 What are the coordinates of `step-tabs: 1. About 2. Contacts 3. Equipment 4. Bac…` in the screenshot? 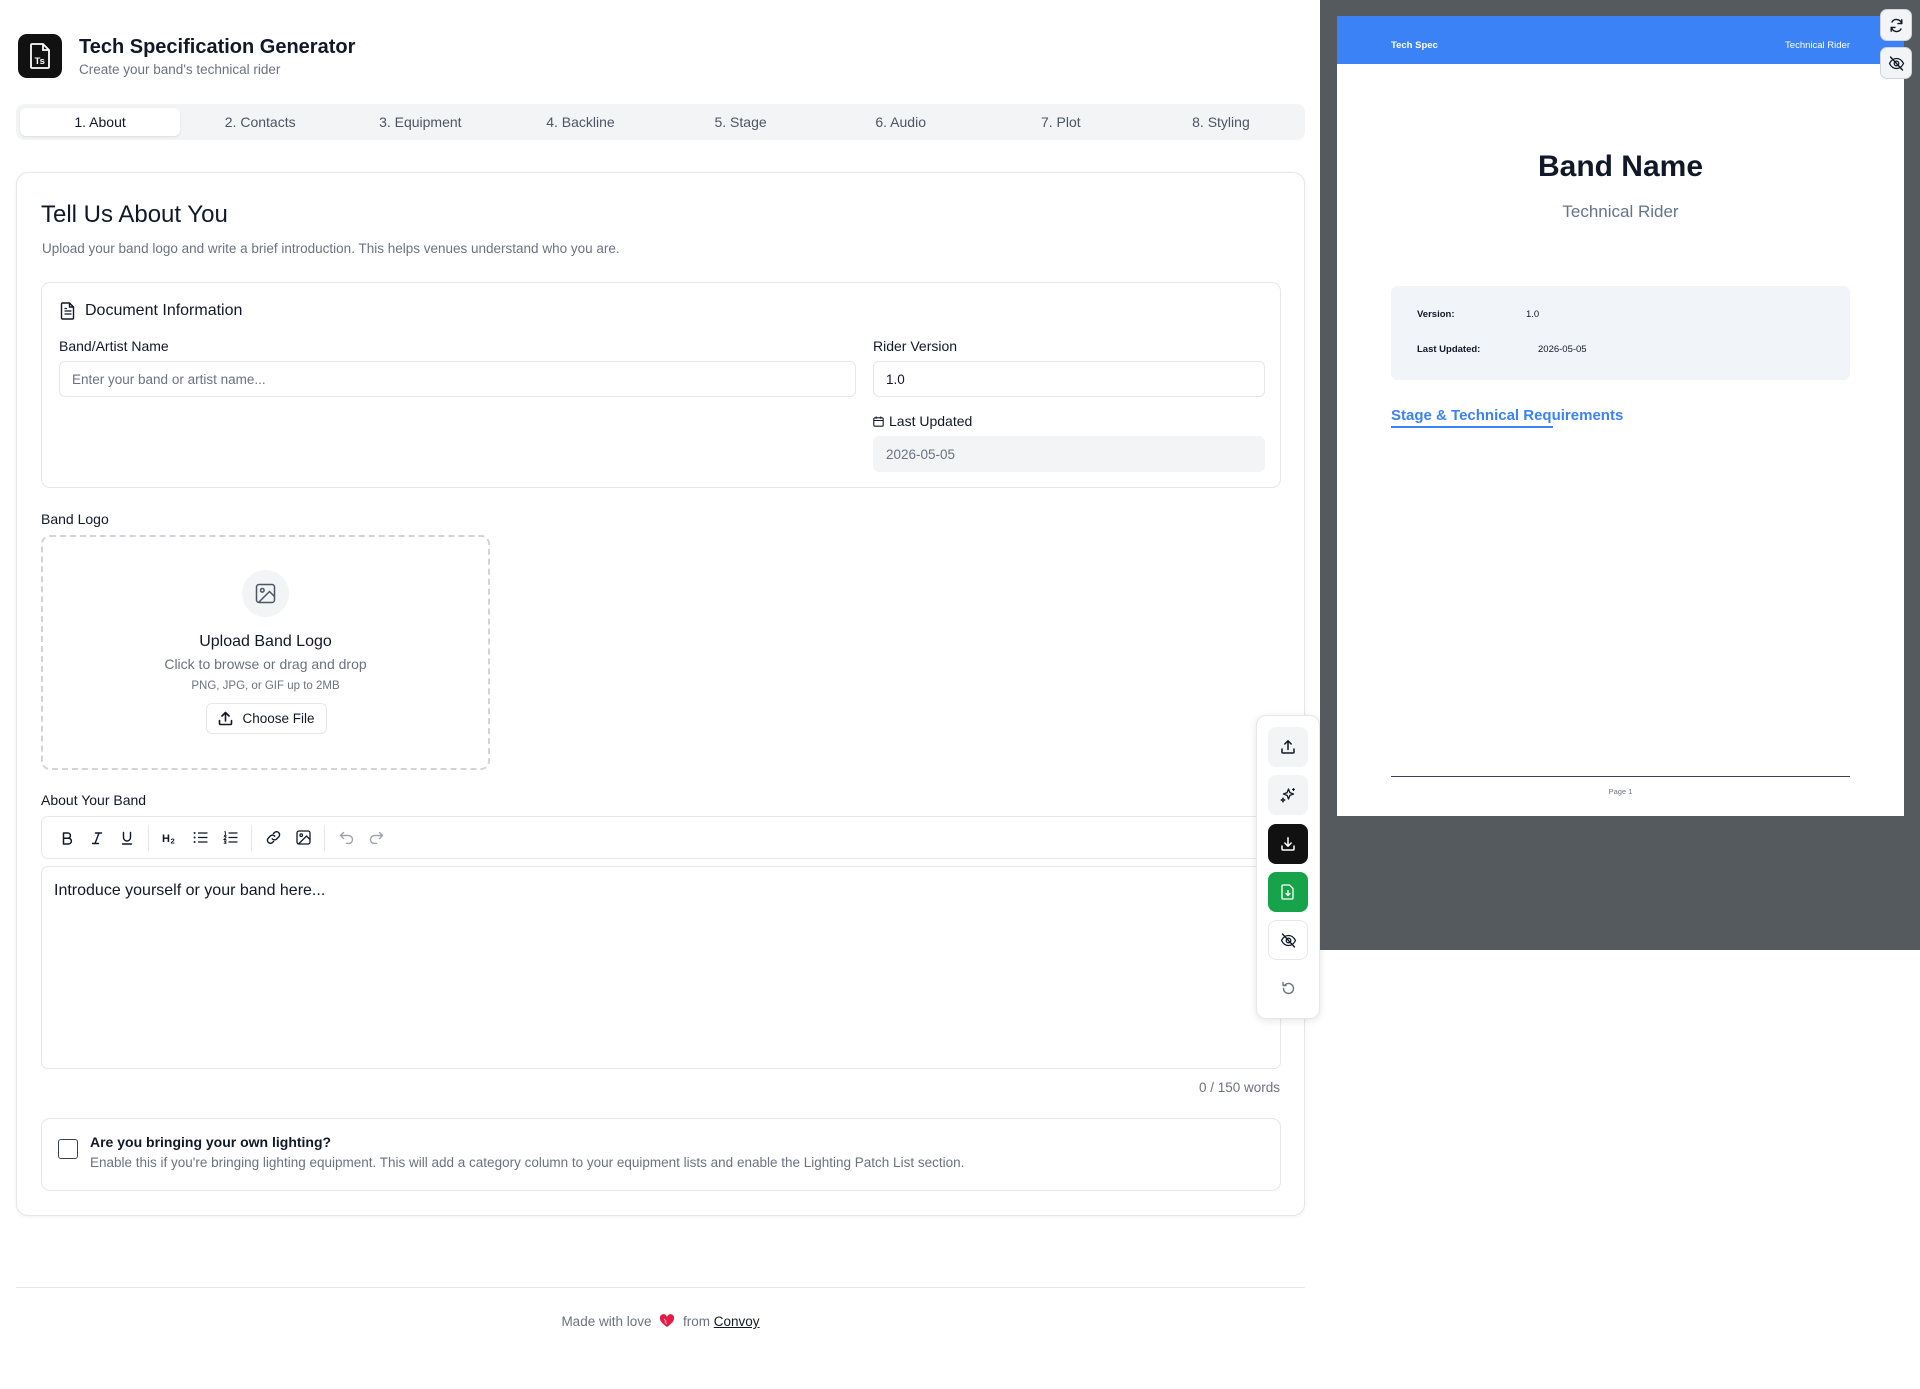 It's located at (660, 122).